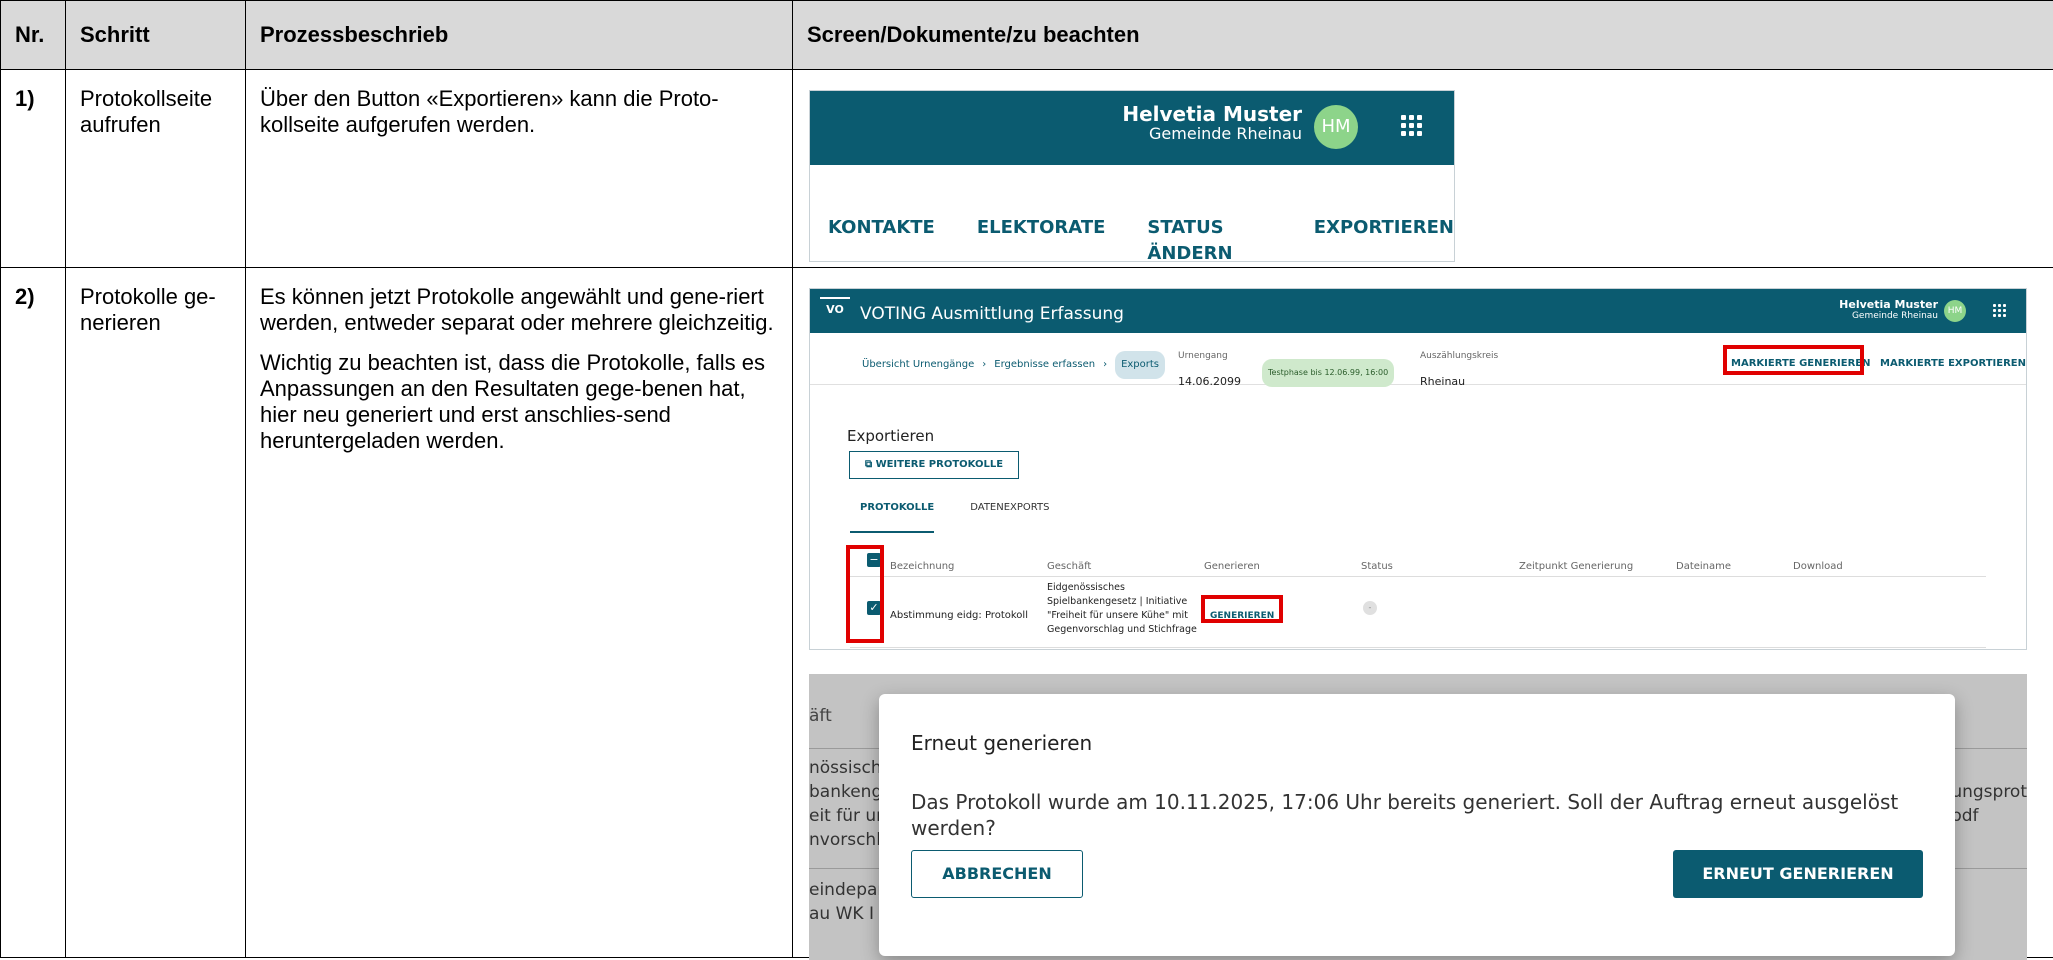 This screenshot has width=2053, height=960. What do you see at coordinates (1209, 356) in the screenshot?
I see `urnengang-label: Urnengang` at bounding box center [1209, 356].